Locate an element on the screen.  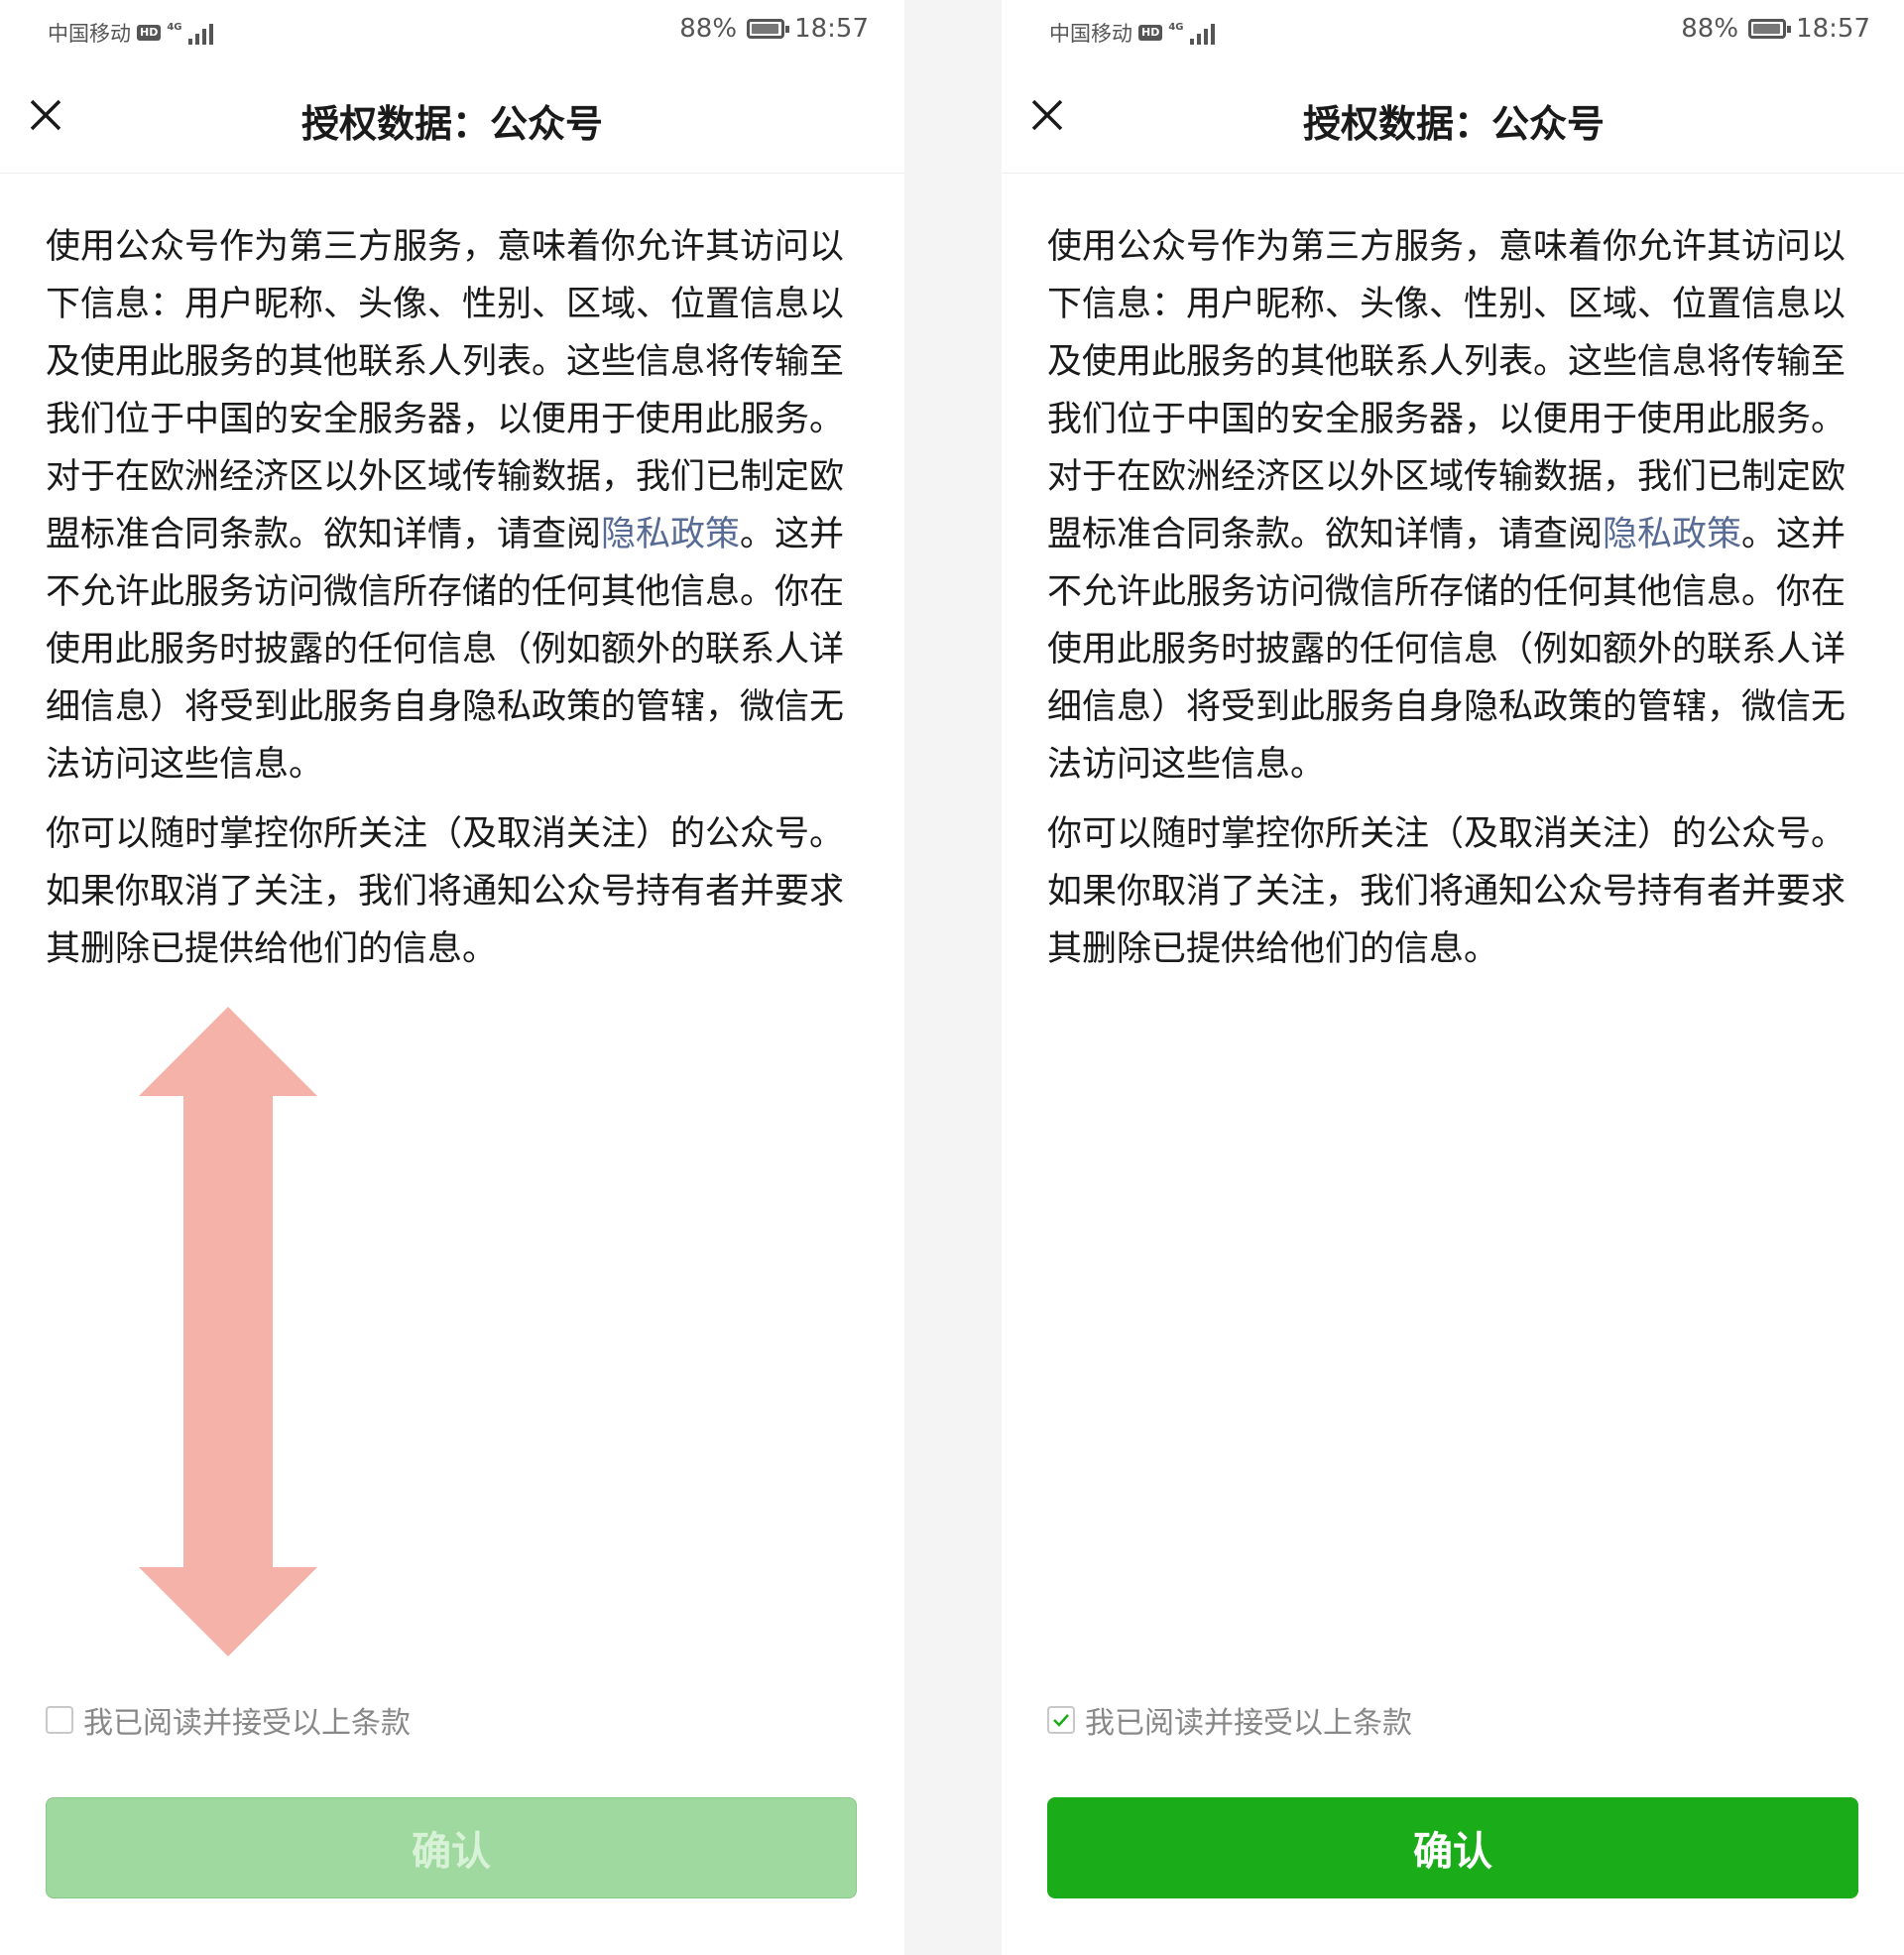
checkmark-icon is located at coordinates (1061, 1721).